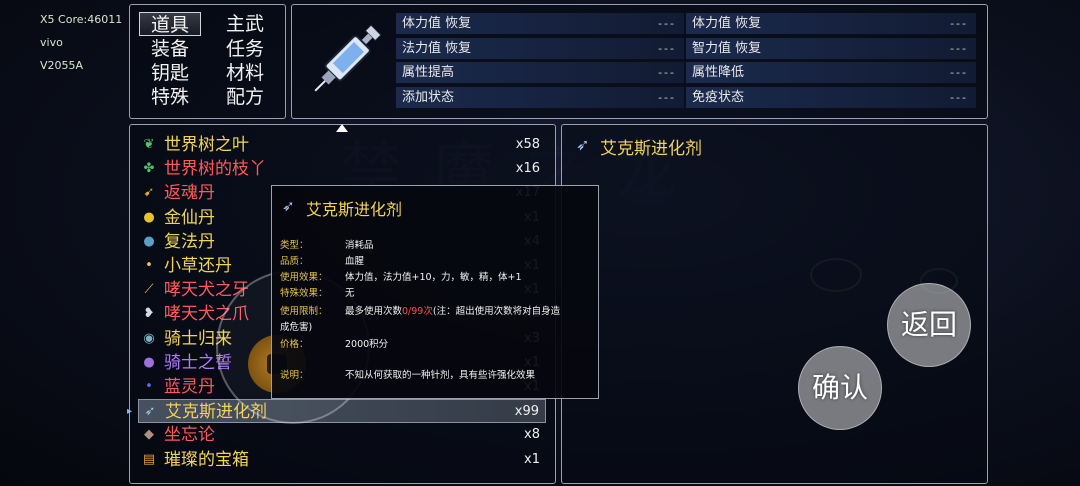  Describe the element at coordinates (831, 97) in the screenshot. I see `stat-row: 免疫状态 ---` at that location.